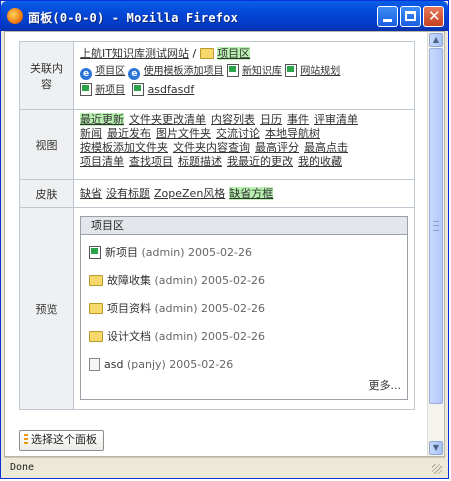  What do you see at coordinates (387, 20) in the screenshot?
I see `minimize-icon` at bounding box center [387, 20].